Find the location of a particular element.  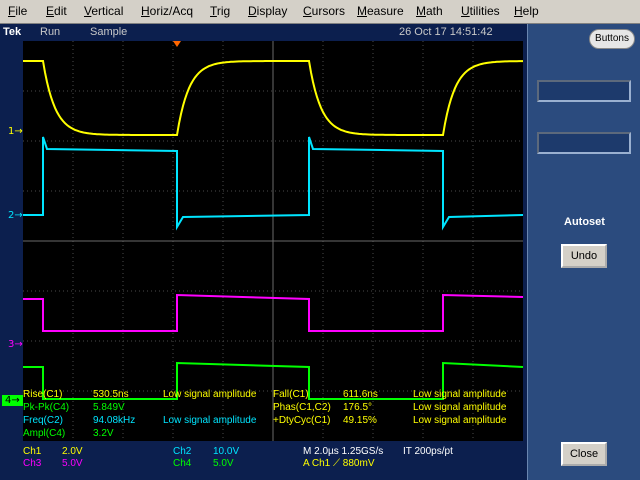

menu-display: Display is located at coordinates (267, 11).